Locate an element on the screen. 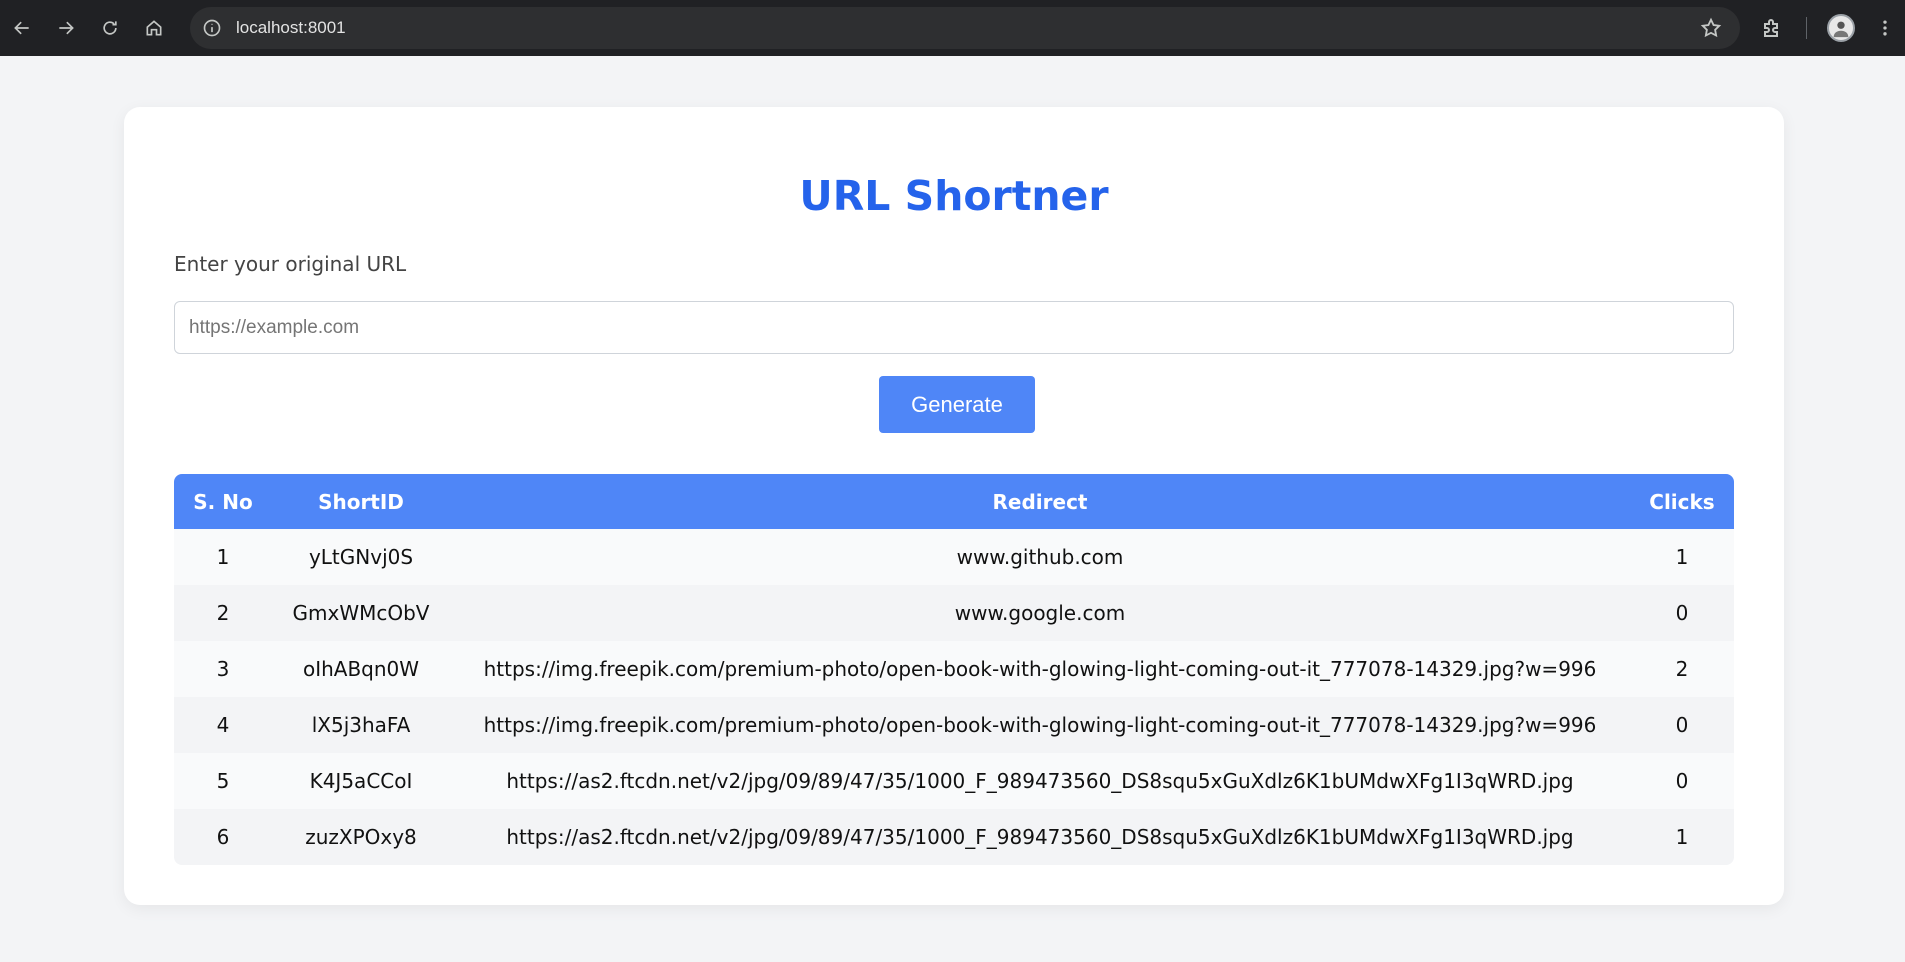 Image resolution: width=1905 pixels, height=962 pixels. address-bar: localhost:8001 is located at coordinates (965, 28).